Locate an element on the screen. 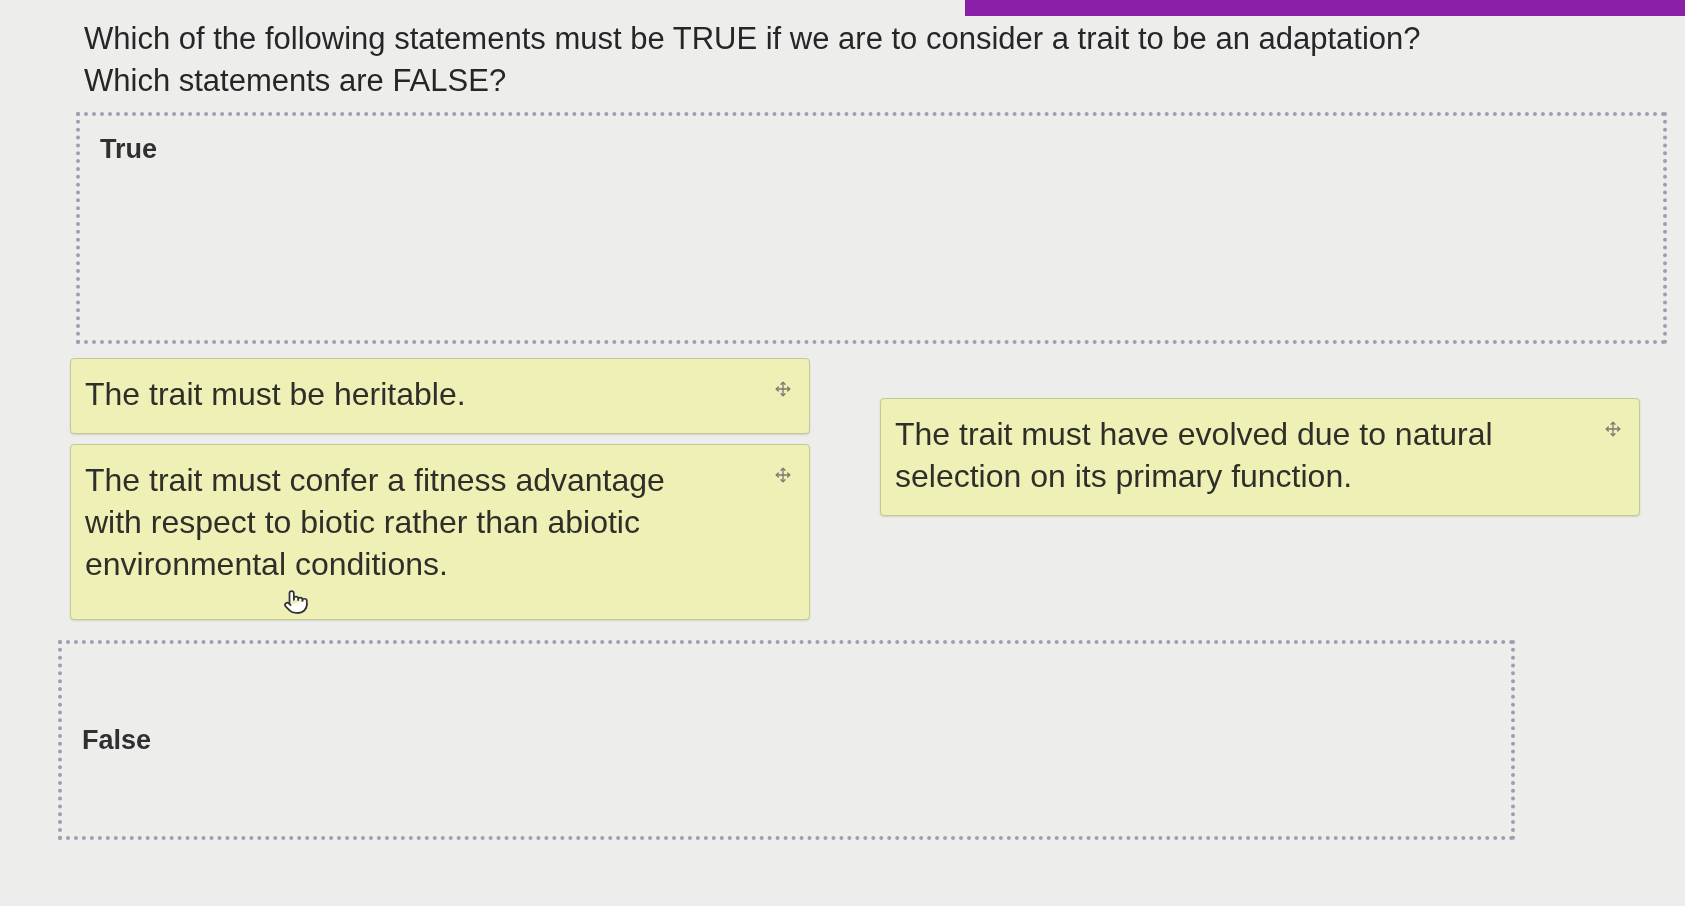  draggable-card: The trait must be heritable. is located at coordinates (440, 396).